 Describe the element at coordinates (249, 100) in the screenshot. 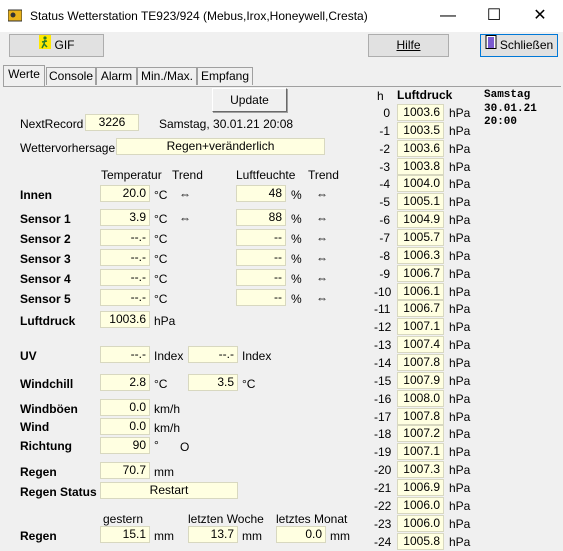

I see `update-button: Update` at that location.